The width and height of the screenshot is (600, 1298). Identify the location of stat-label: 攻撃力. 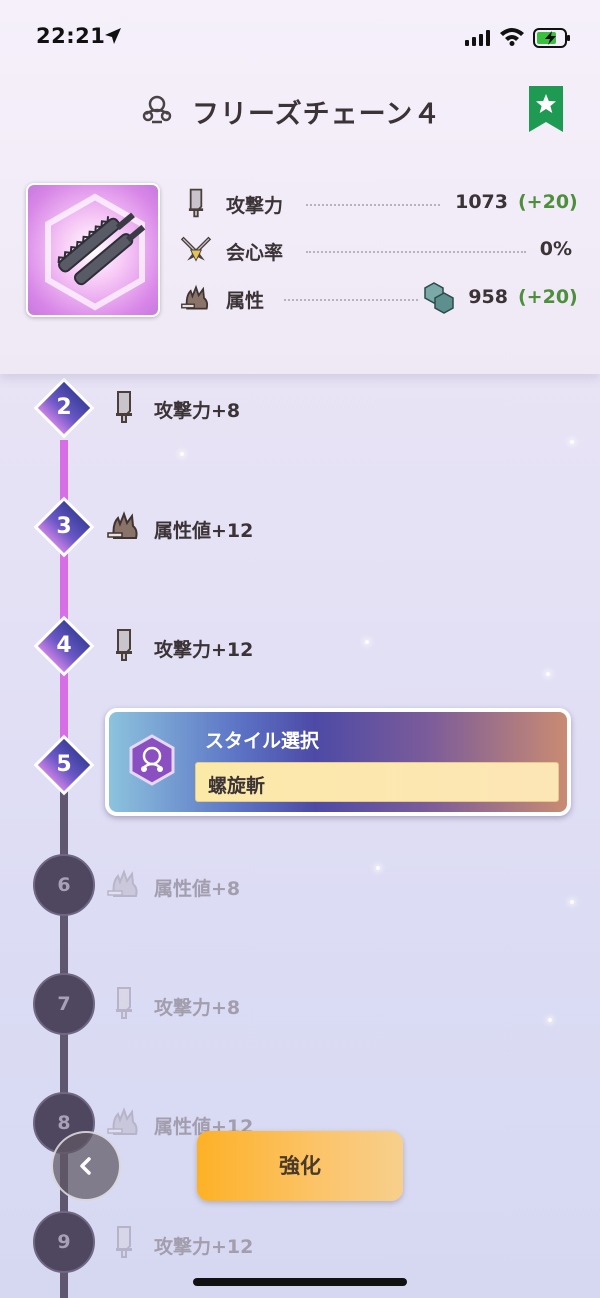
(255, 206).